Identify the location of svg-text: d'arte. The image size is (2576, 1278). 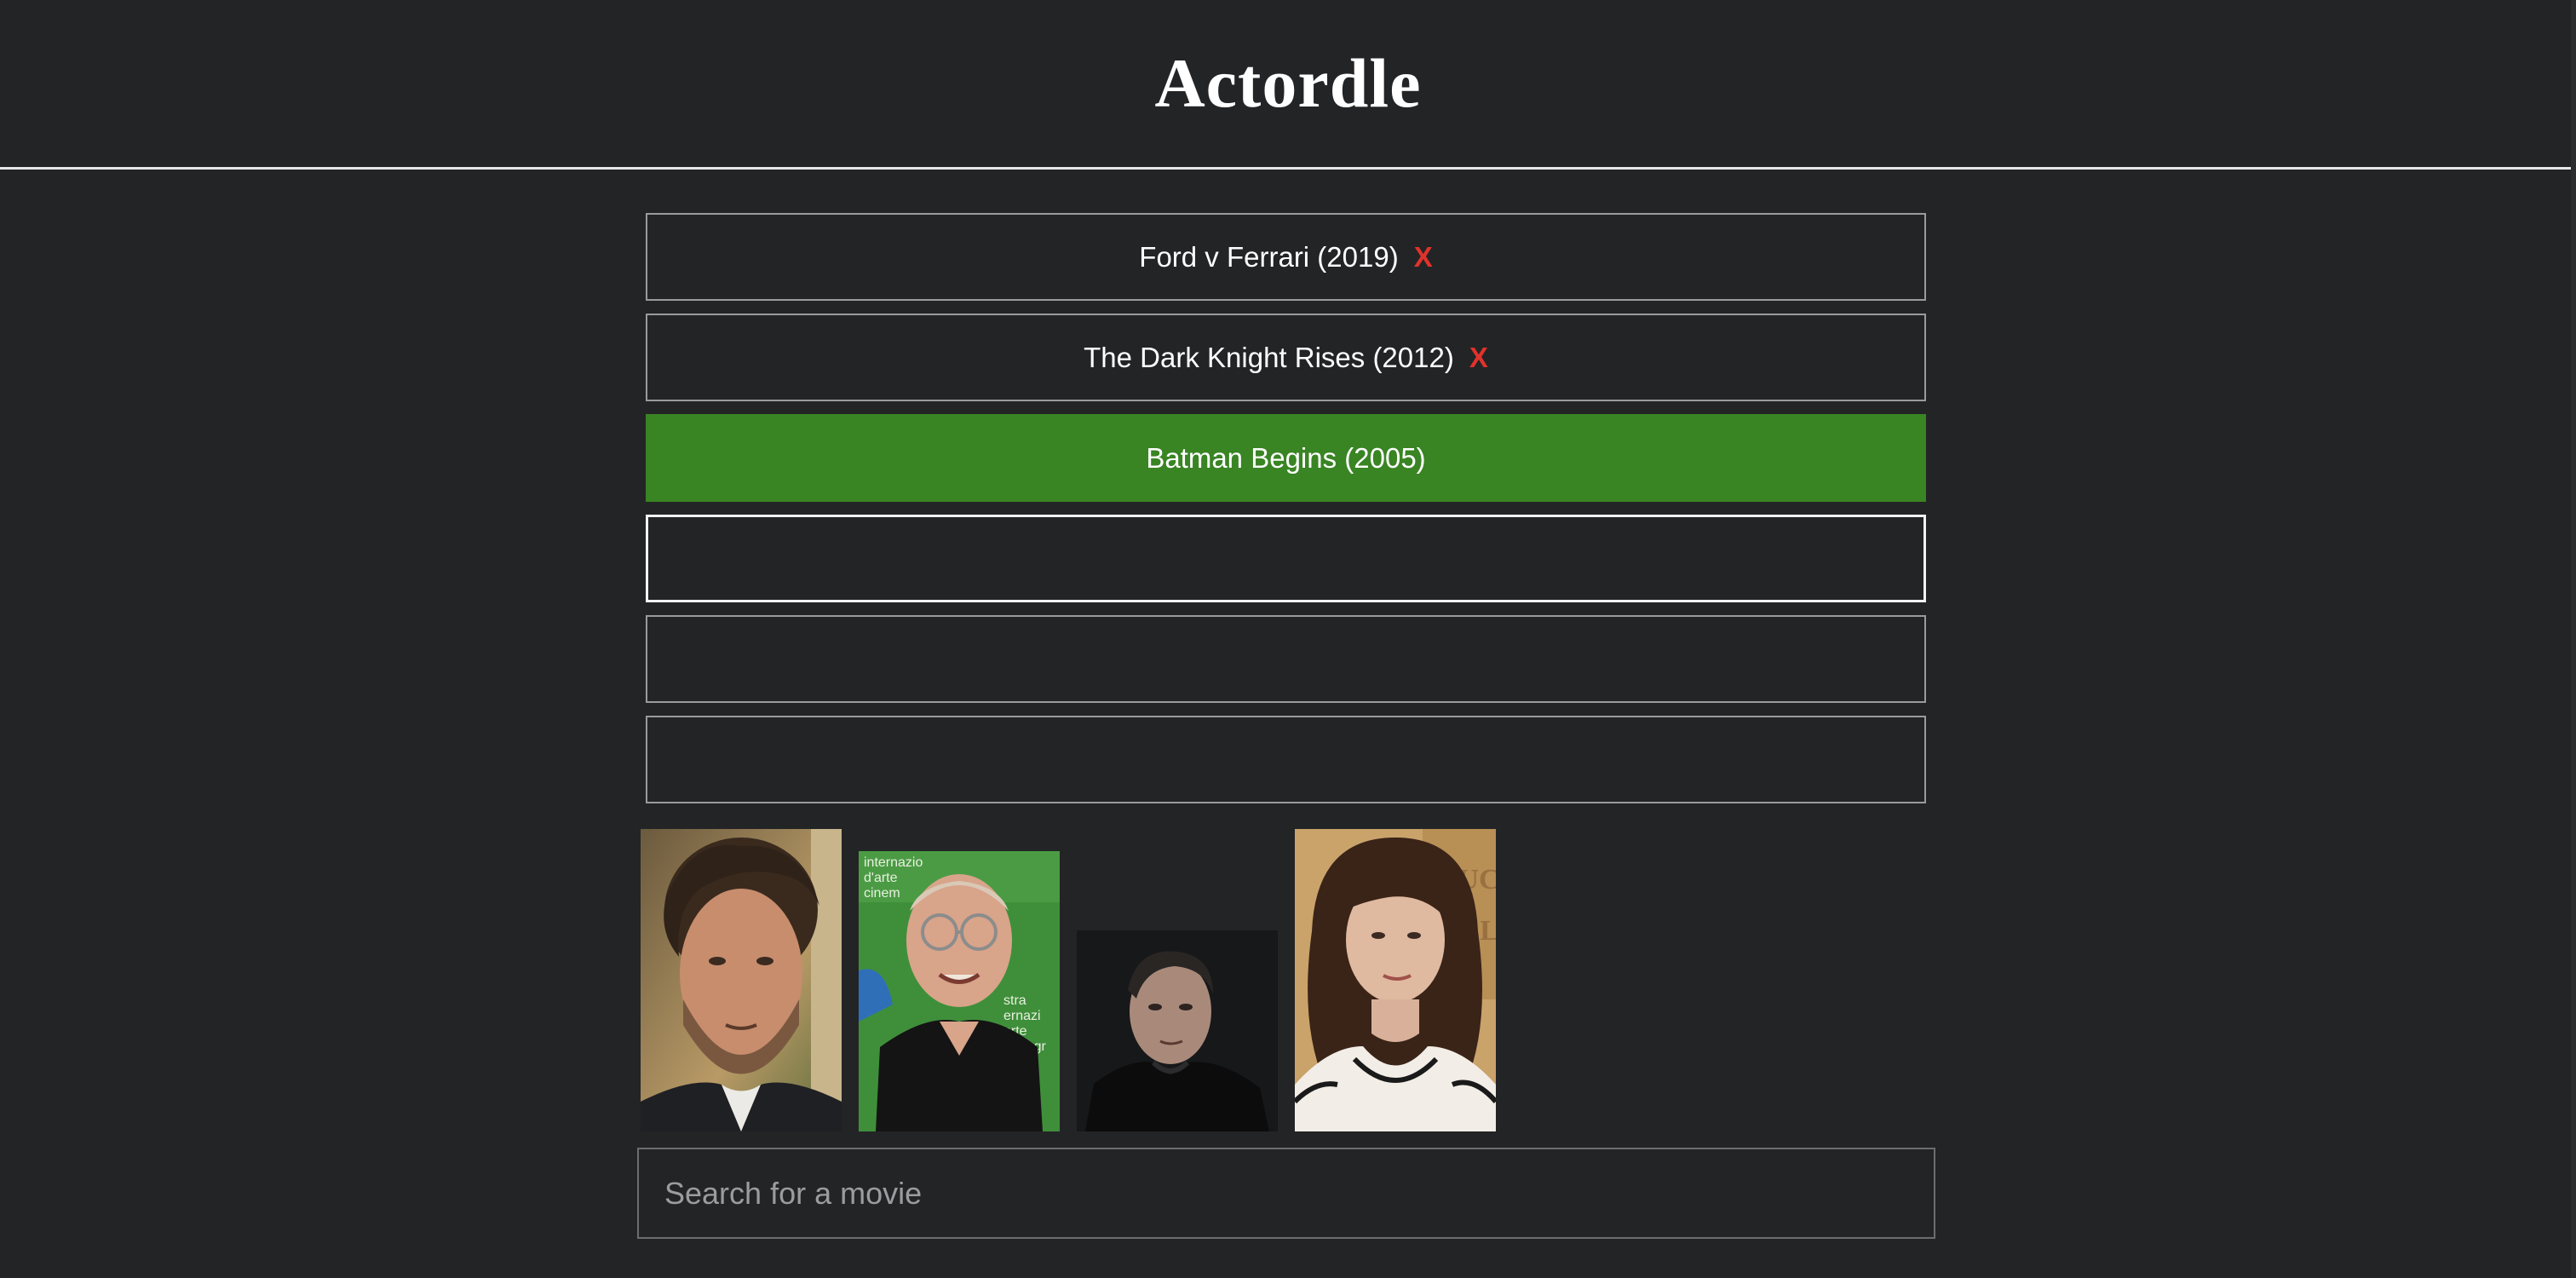
(881, 878).